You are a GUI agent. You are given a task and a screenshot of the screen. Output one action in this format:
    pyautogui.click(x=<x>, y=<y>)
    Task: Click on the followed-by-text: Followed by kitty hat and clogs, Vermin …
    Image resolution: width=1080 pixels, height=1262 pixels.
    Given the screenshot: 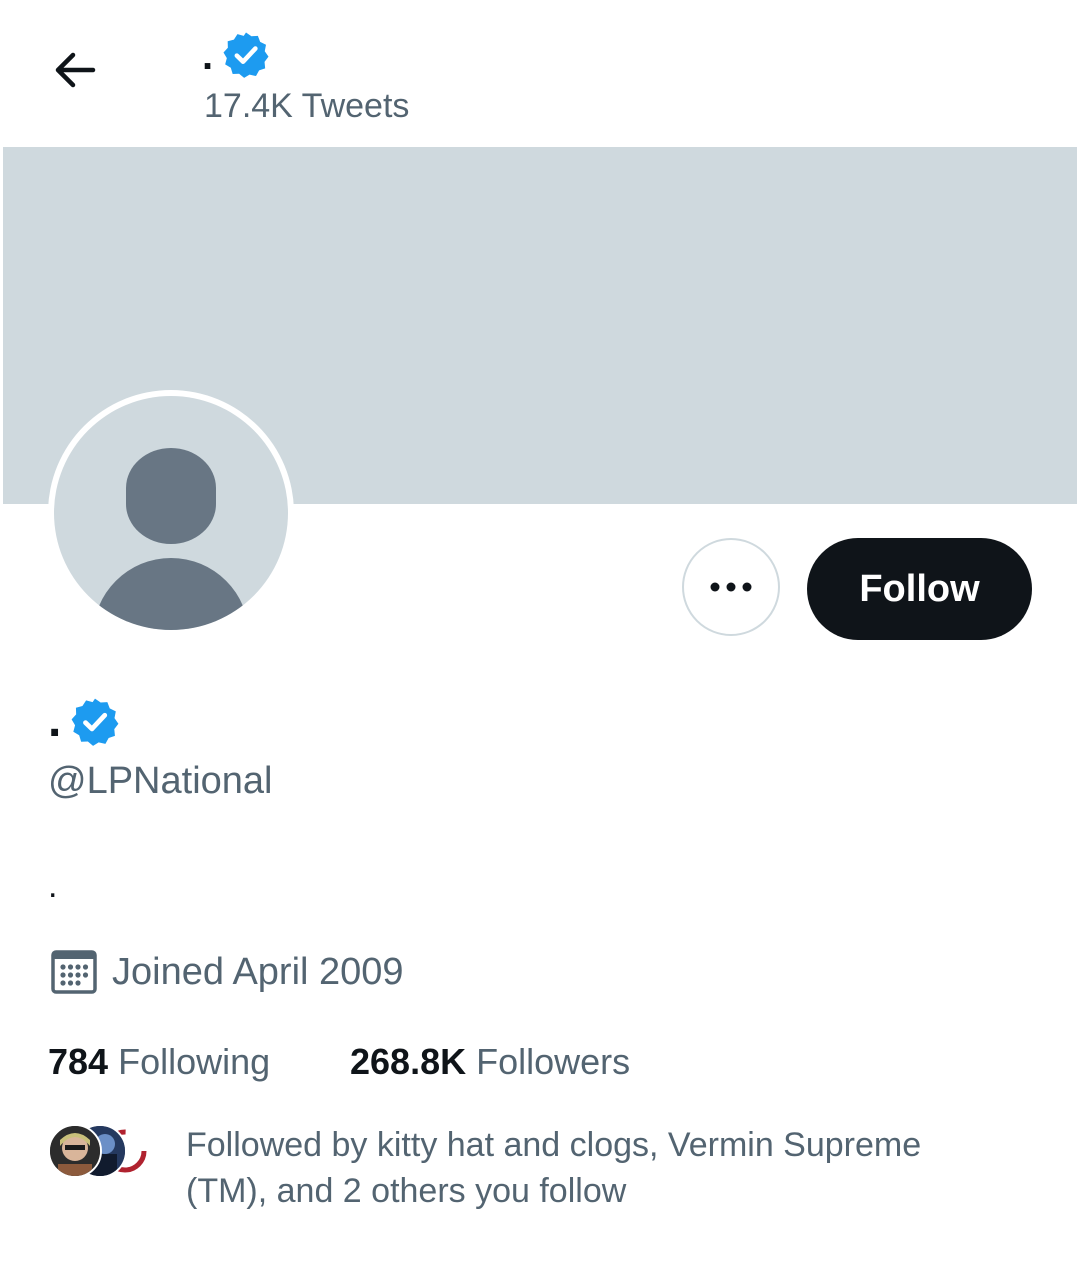 What is the action you would take?
    pyautogui.click(x=554, y=1168)
    